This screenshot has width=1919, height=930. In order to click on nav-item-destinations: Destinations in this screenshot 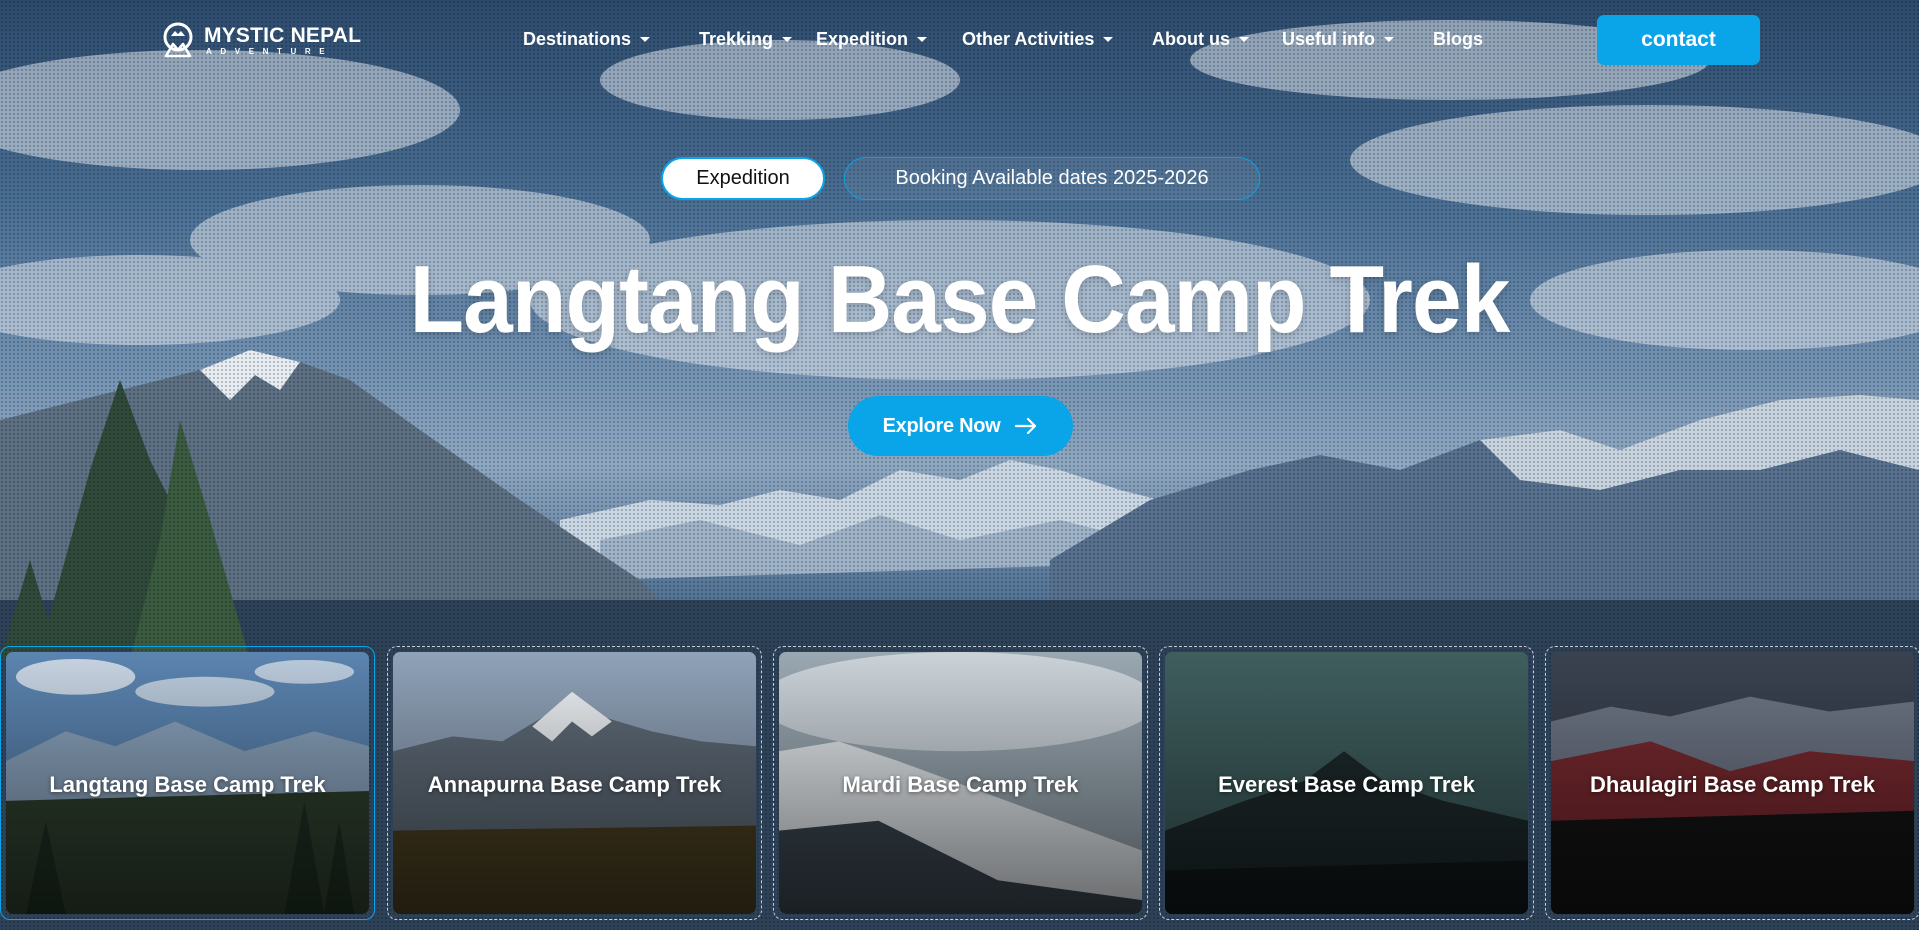, I will do `click(598, 39)`.